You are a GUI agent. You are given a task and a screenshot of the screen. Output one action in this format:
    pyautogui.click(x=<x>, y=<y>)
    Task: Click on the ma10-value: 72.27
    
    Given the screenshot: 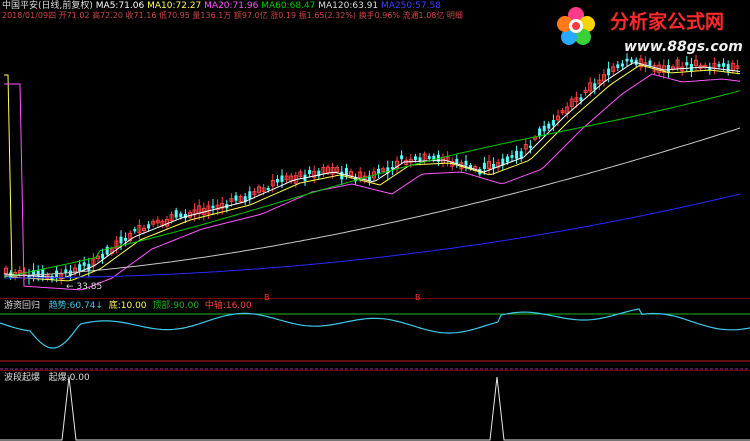 What is the action you would take?
    pyautogui.click(x=188, y=6)
    